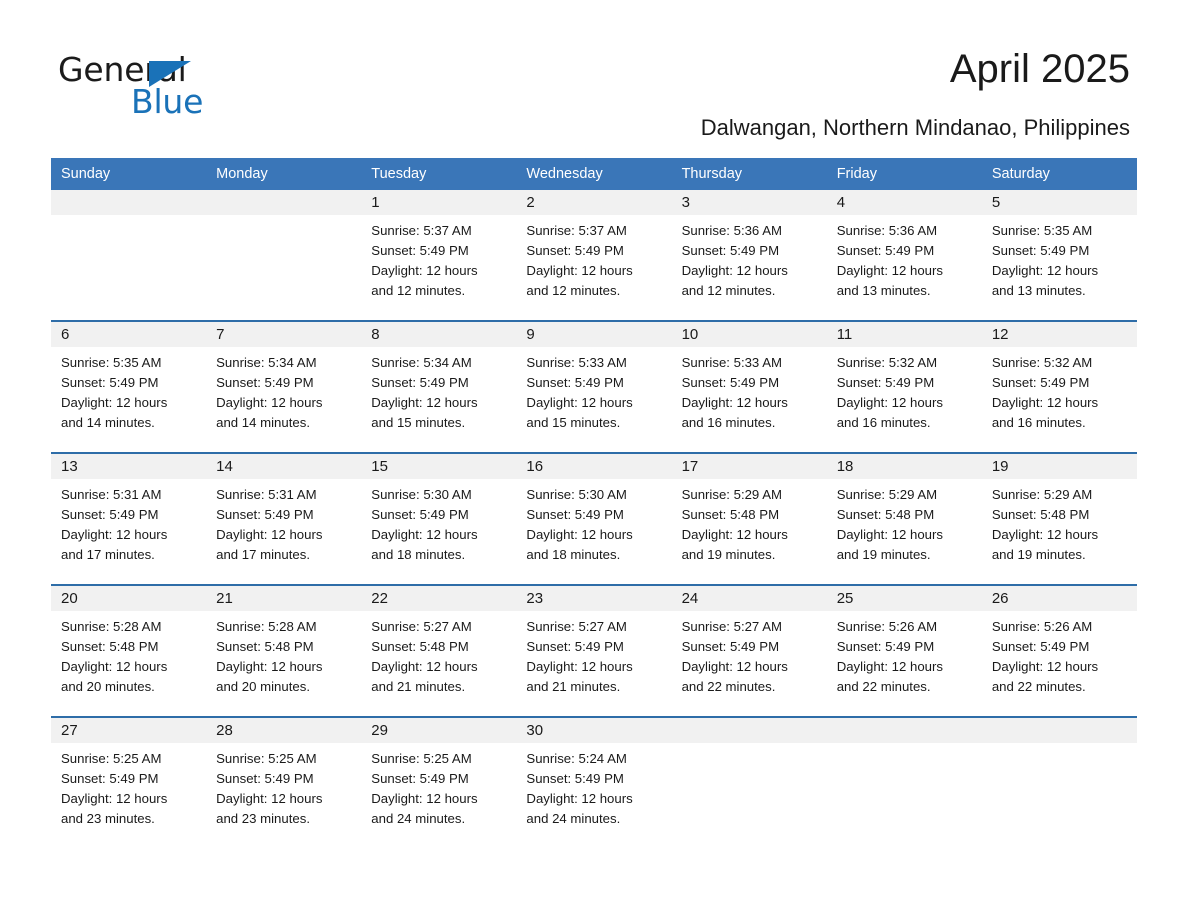 This screenshot has height=918, width=1188. Describe the element at coordinates (1059, 466) in the screenshot. I see `day-number: 19` at that location.